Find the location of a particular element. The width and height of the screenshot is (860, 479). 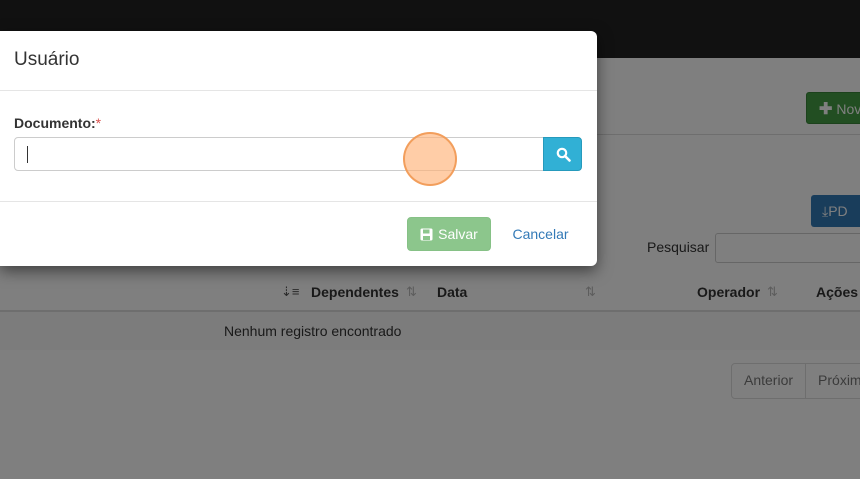

required-marker: * is located at coordinates (98, 123).